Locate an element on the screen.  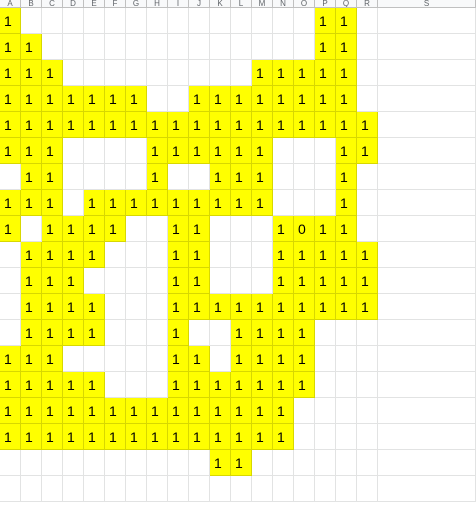
cell-h13 is located at coordinates (157, 333).